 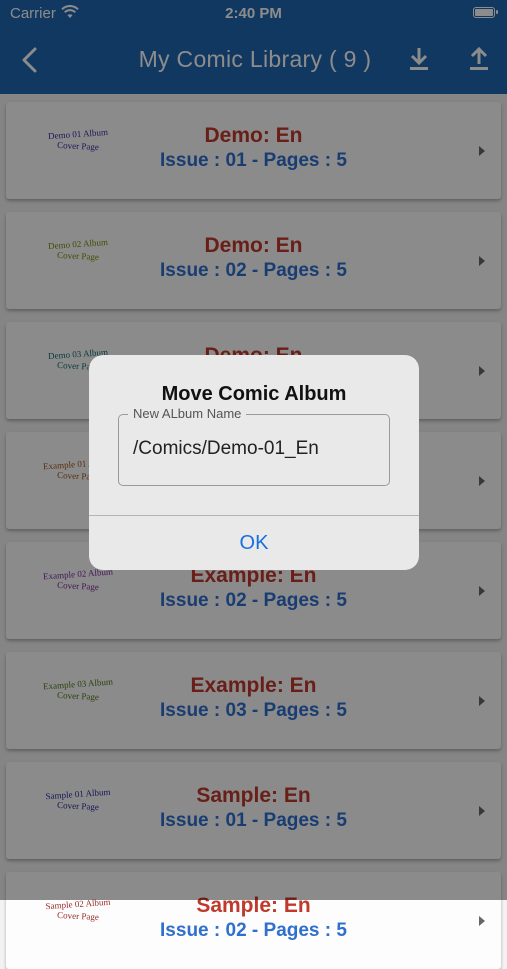 I want to click on album-name-field: New ALbum Name /Comics/Demo-01_En, so click(x=254, y=446).